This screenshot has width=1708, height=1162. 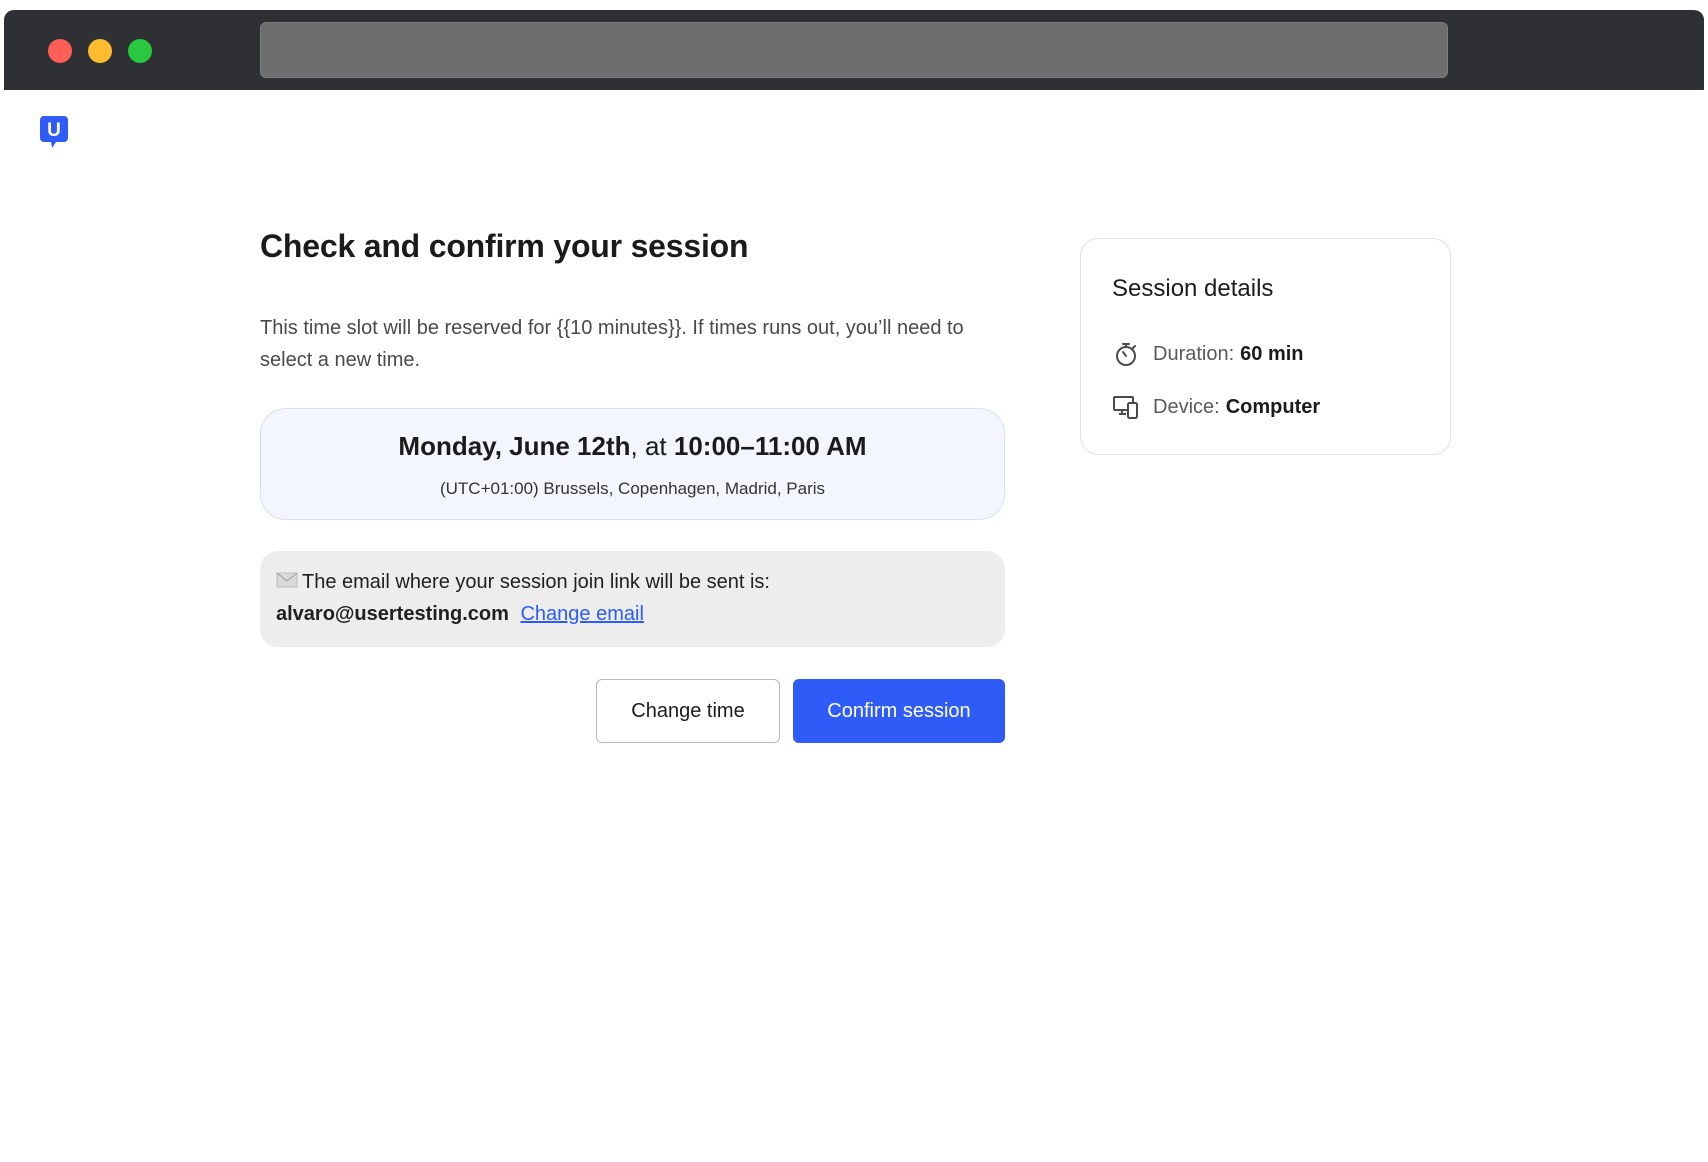 I want to click on device-value: Computer, so click(x=1273, y=406).